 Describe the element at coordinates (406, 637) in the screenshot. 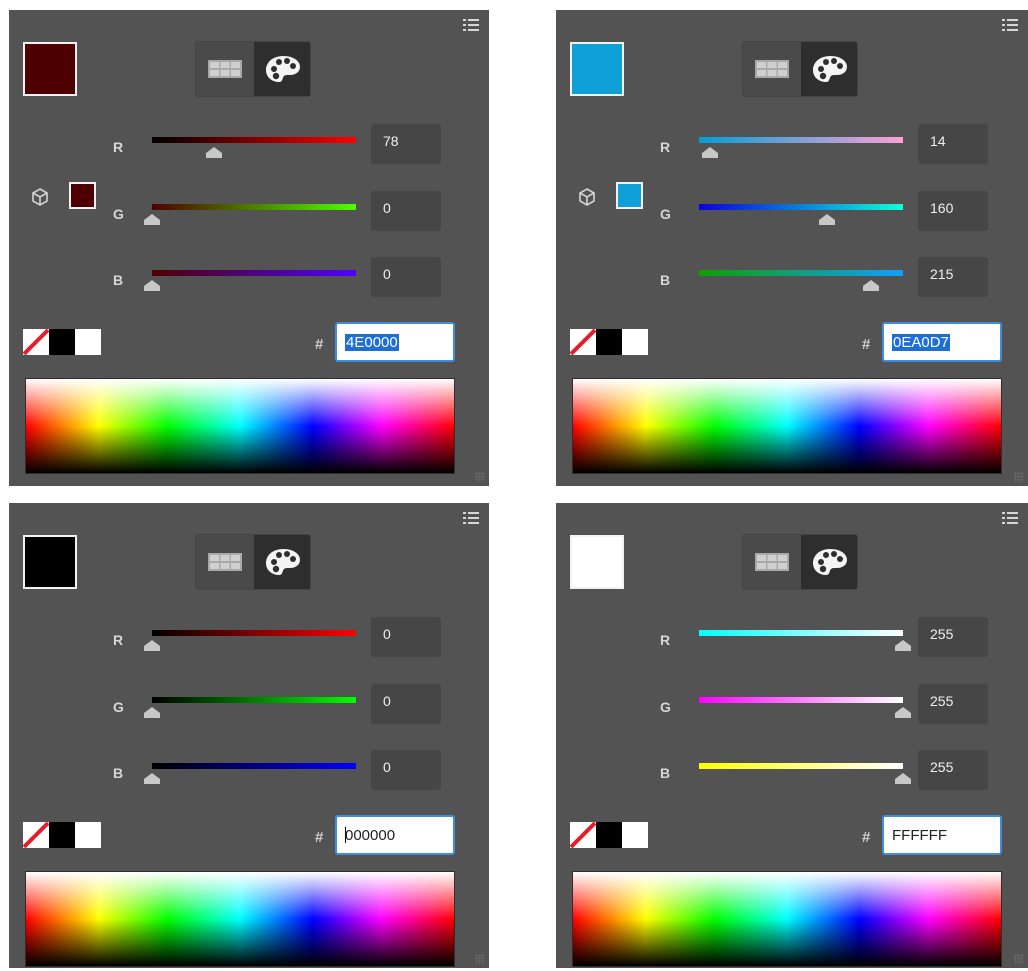

I see `channel-value-r: 0` at that location.